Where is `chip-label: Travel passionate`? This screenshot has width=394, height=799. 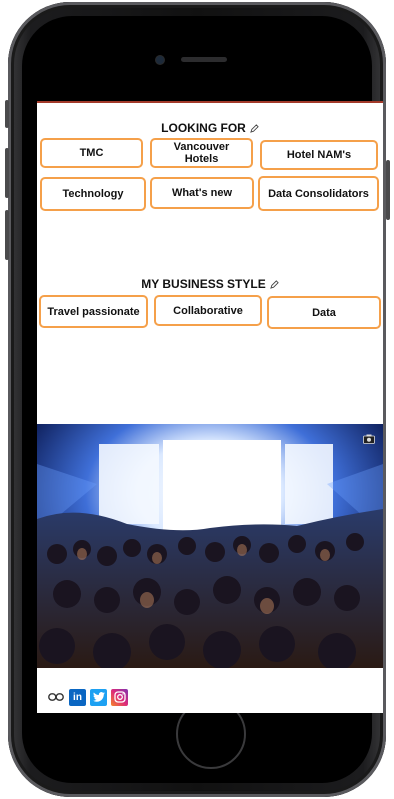 chip-label: Travel passionate is located at coordinates (93, 311).